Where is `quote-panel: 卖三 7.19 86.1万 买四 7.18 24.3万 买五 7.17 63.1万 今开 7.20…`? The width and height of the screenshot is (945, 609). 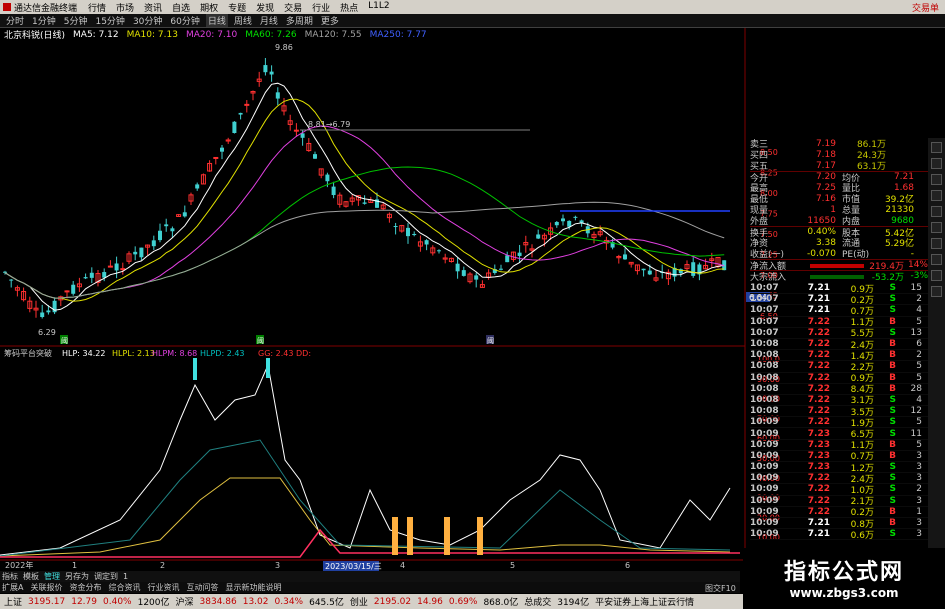 quote-panel: 卖三 7.19 86.1万 买四 7.18 24.3万 买五 7.17 63.1万 今开 7.20… is located at coordinates (839, 348).